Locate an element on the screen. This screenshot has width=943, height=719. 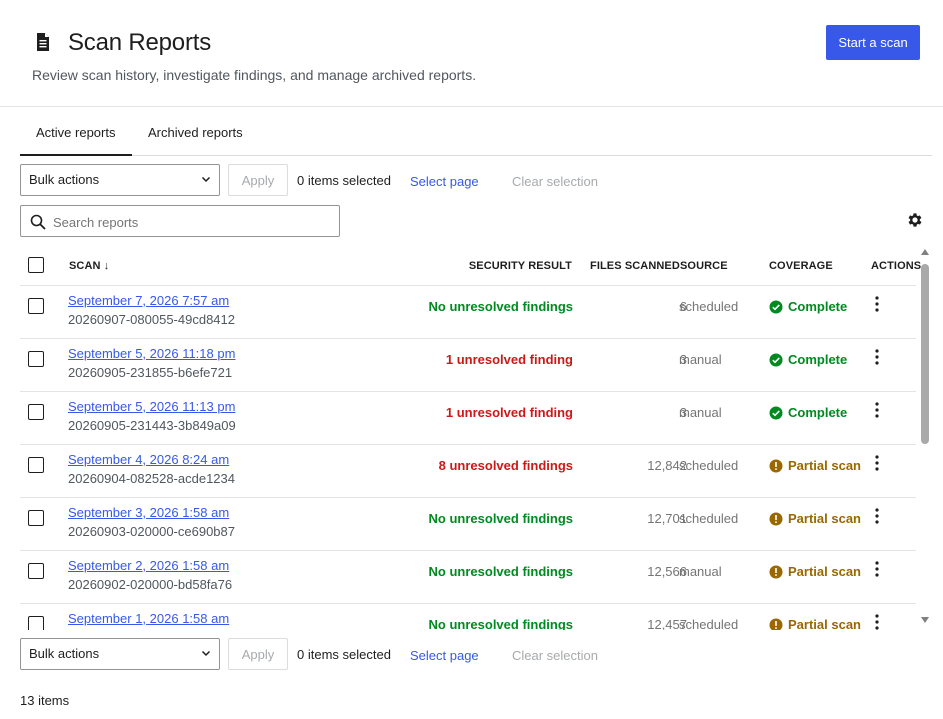
table-scrollbar is located at coordinates (925, 438).